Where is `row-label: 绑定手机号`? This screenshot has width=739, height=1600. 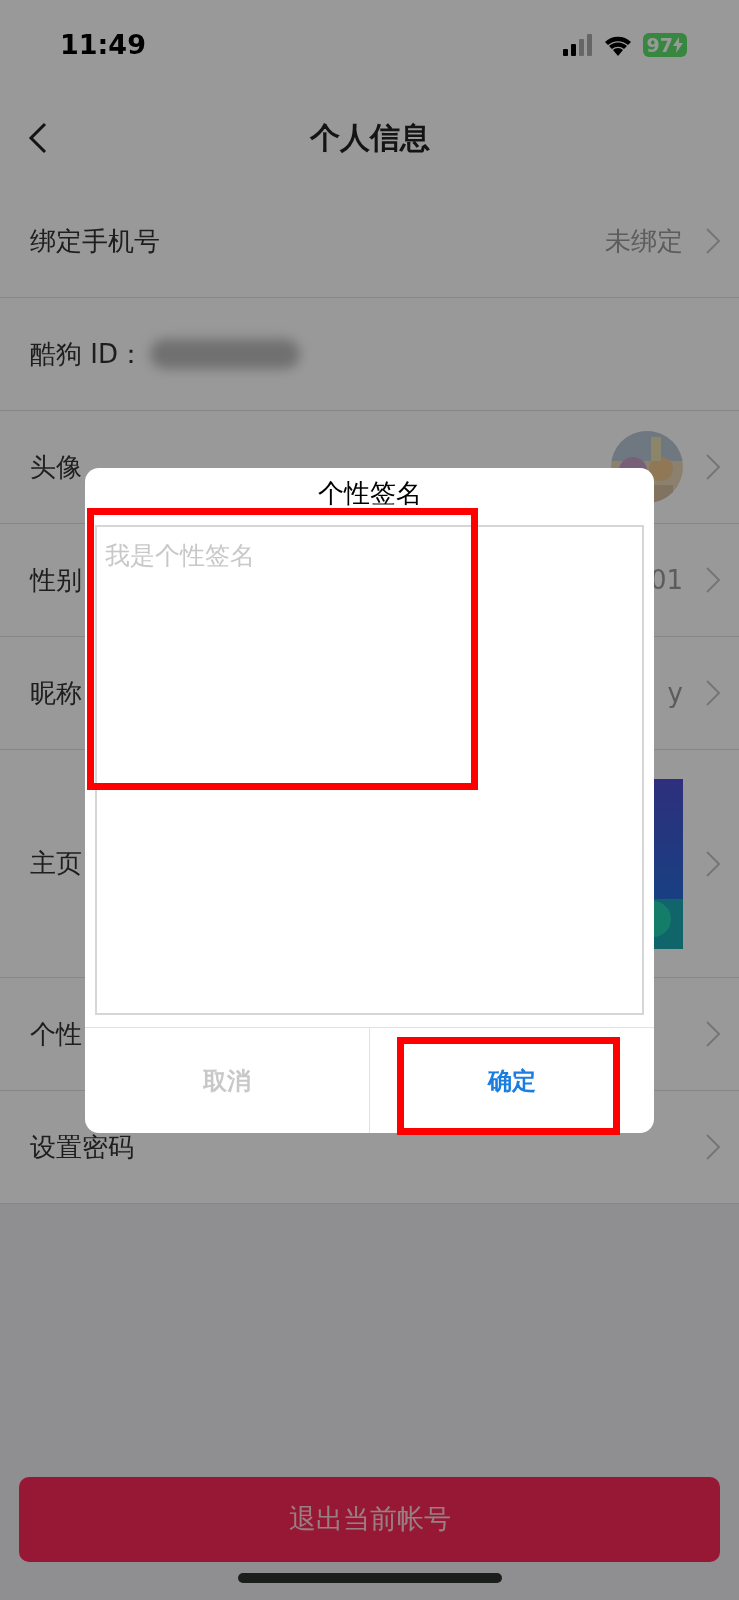 row-label: 绑定手机号 is located at coordinates (95, 241).